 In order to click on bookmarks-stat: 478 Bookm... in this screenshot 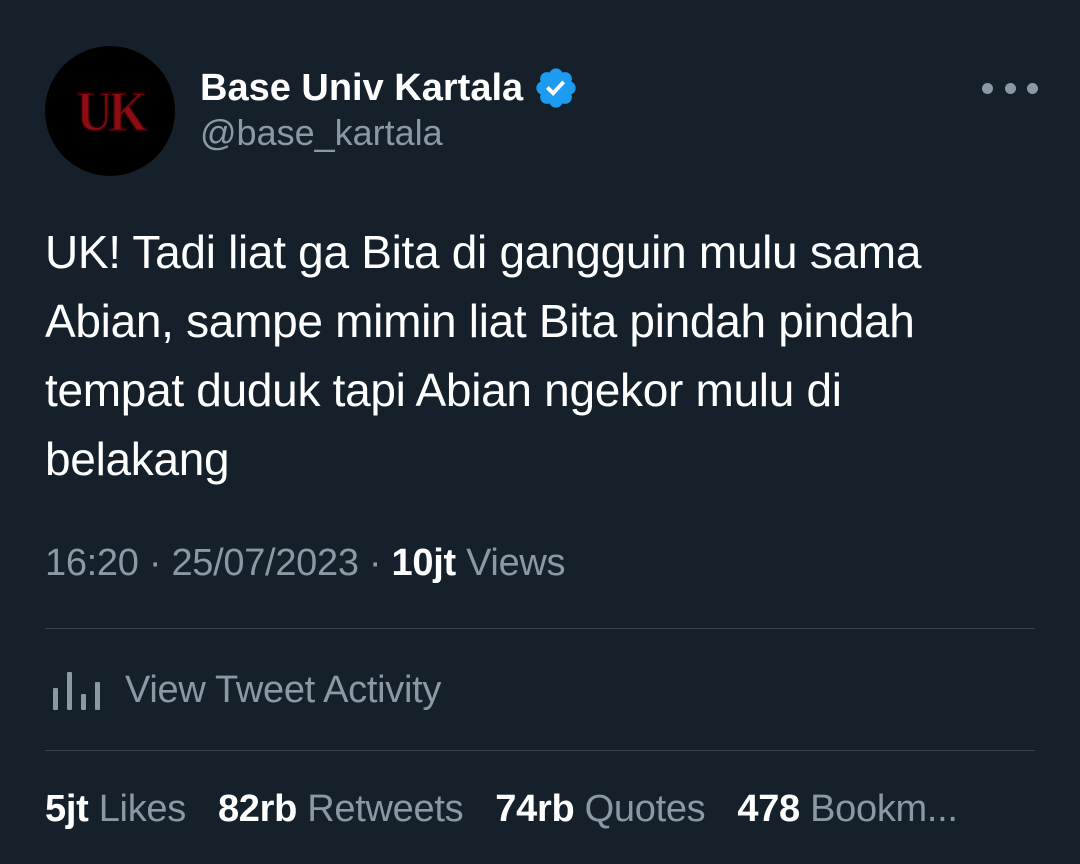, I will do `click(847, 809)`.